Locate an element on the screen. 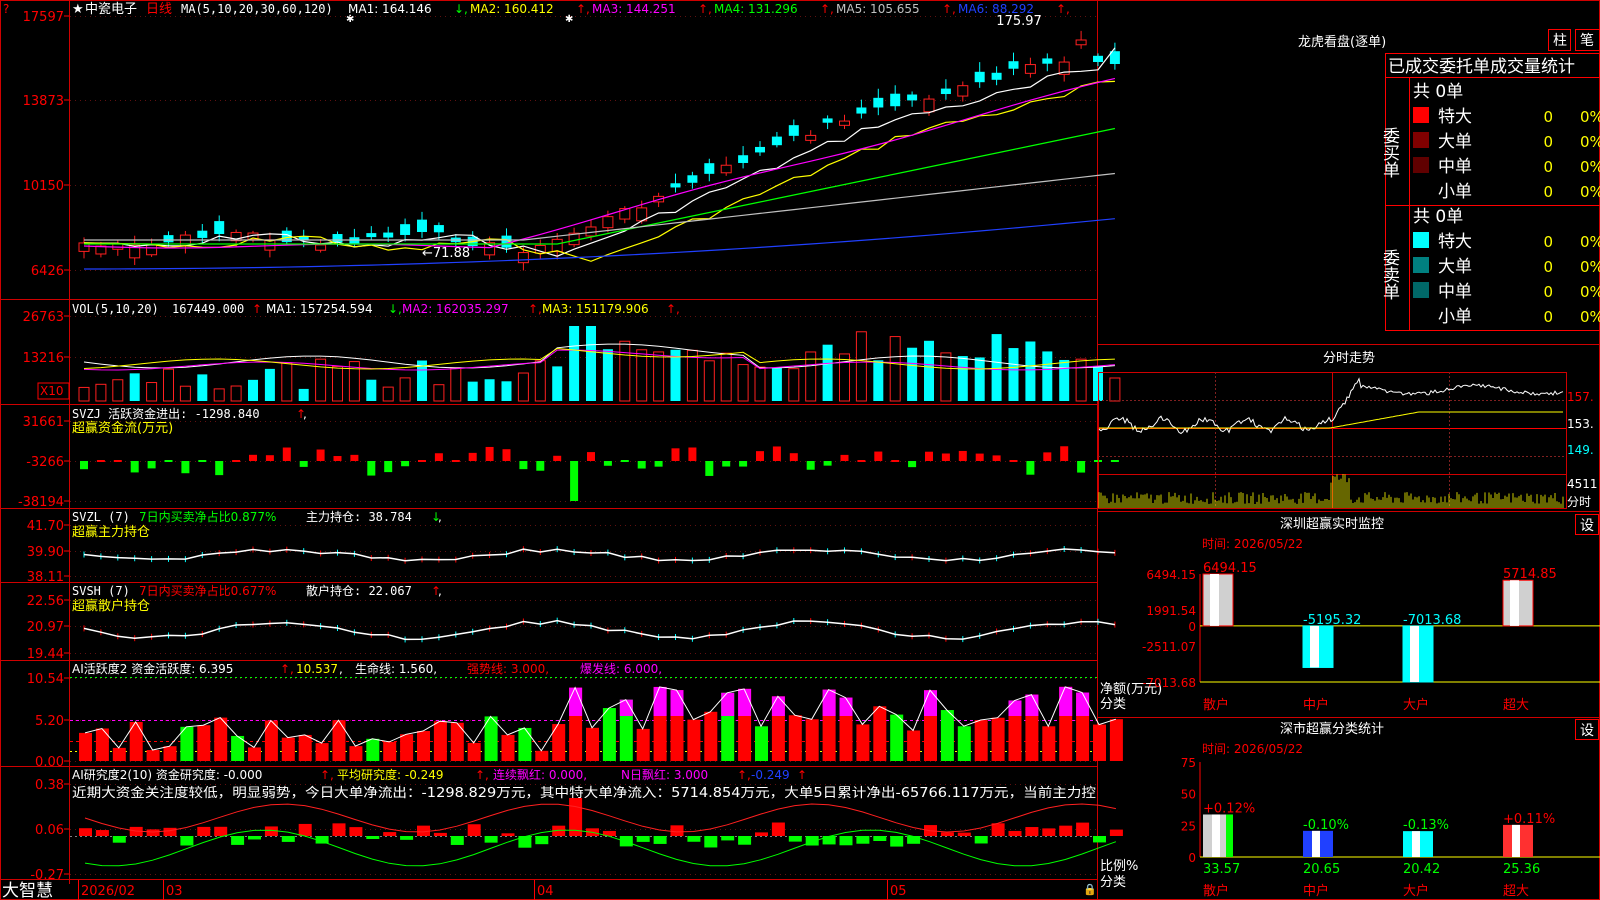  svzl-tail: , is located at coordinates (440, 517).